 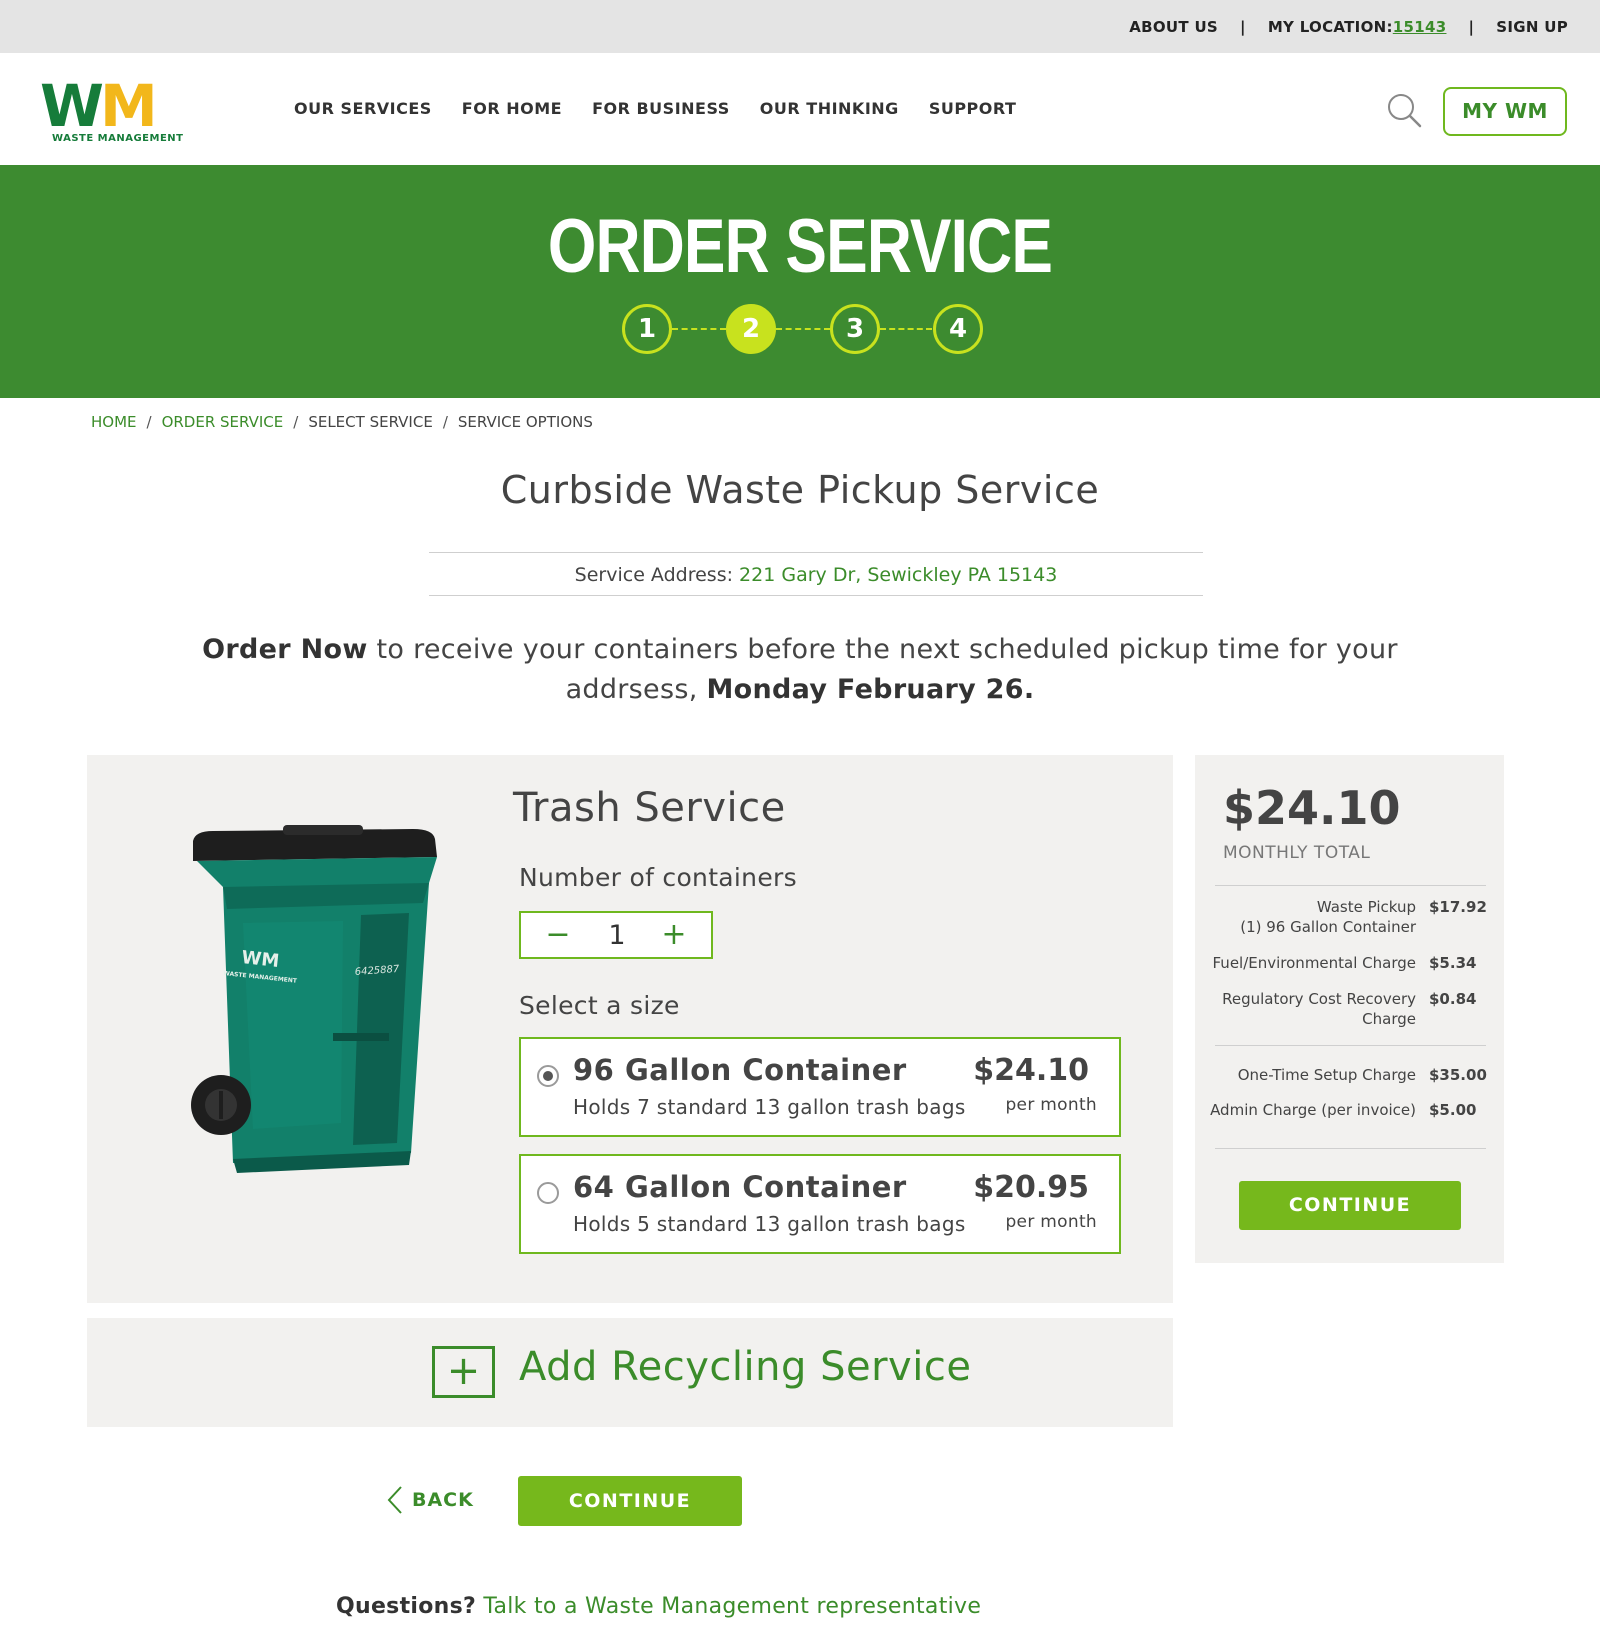 I want to click on row-amount: $35.00, so click(x=1458, y=1075).